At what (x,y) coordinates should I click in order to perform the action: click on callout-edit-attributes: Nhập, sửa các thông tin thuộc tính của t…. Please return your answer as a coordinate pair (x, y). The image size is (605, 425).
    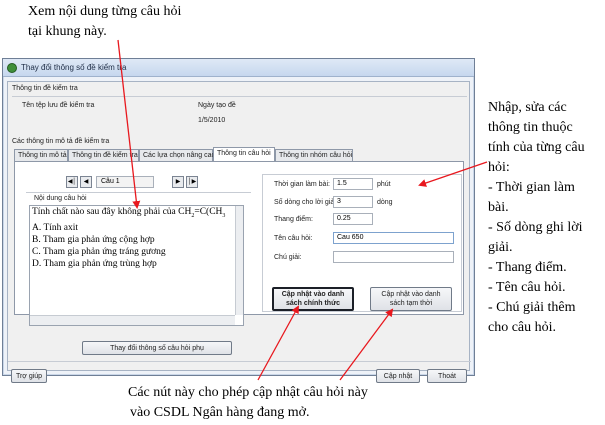
    Looking at the image, I should click on (545, 218).